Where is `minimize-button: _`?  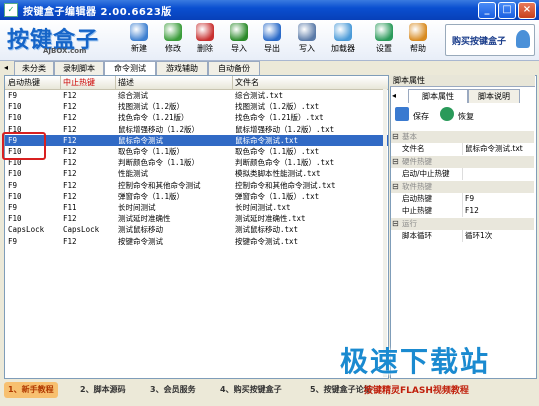
minimize-button: _ is located at coordinates (487, 10).